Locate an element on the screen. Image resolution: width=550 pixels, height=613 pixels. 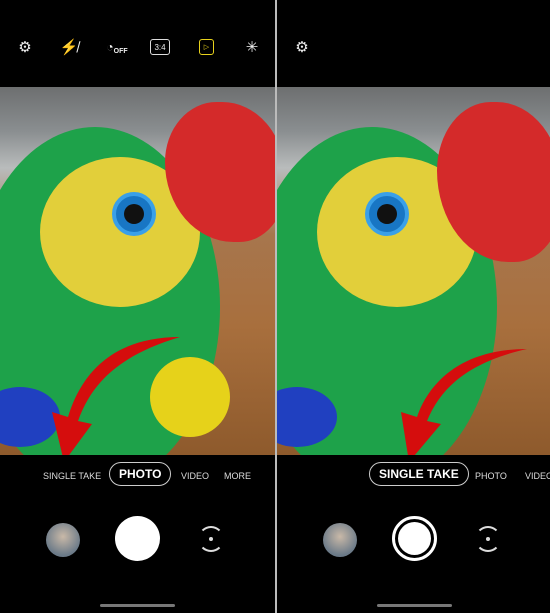
ratio-label: 3:4 is located at coordinates (160, 47).